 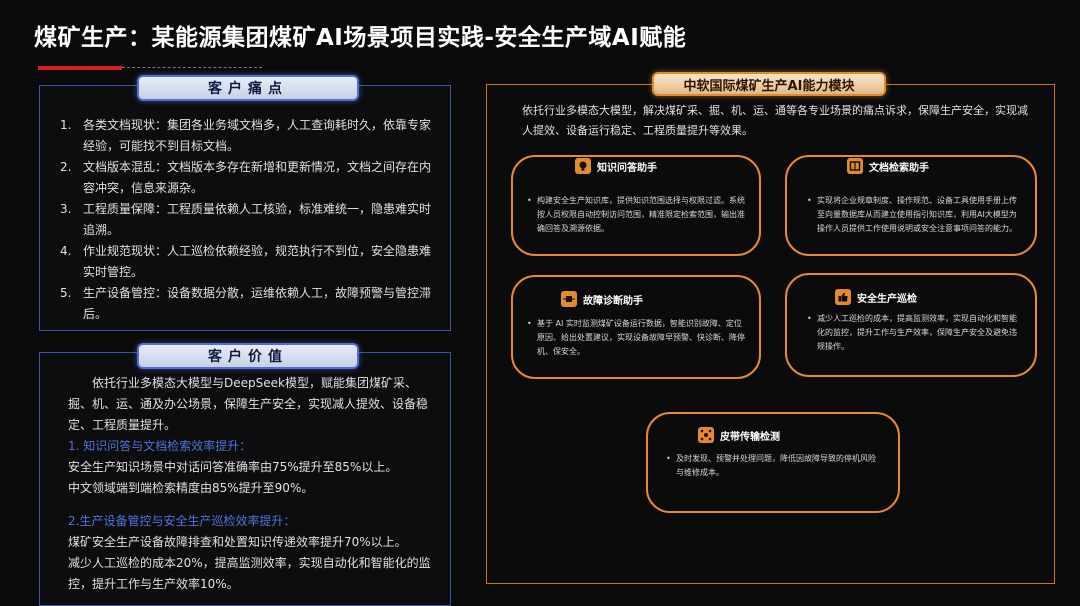 I want to click on card-title: 故障诊断助手, so click(x=613, y=301).